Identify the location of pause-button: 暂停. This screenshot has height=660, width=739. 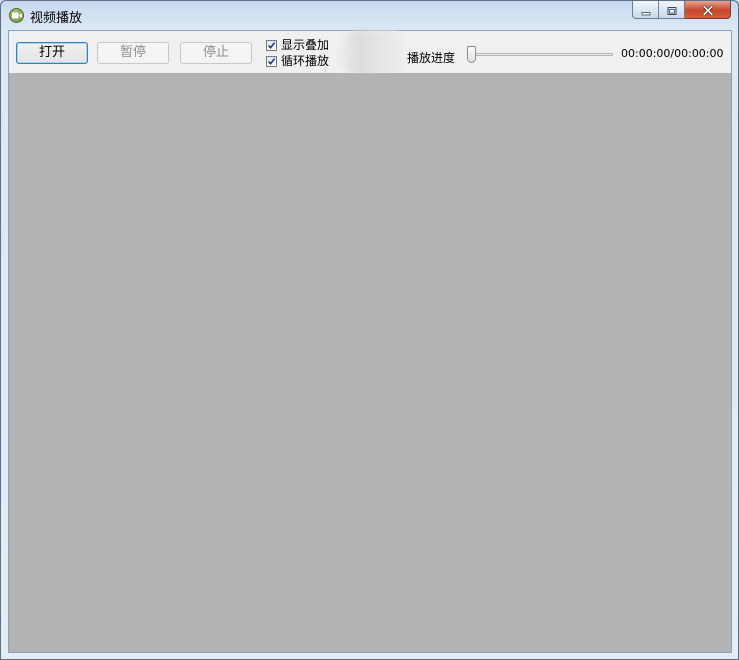
(133, 53).